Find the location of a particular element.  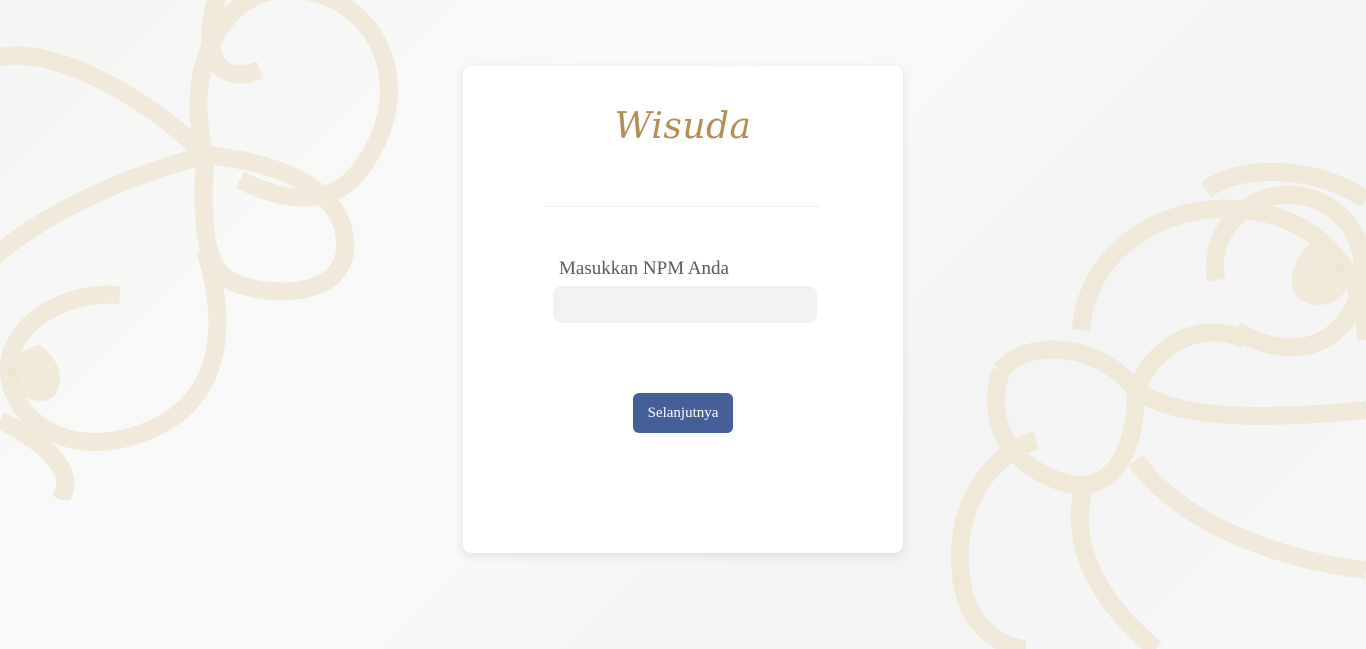

wisuda-logo: Wisuda is located at coordinates (683, 126).